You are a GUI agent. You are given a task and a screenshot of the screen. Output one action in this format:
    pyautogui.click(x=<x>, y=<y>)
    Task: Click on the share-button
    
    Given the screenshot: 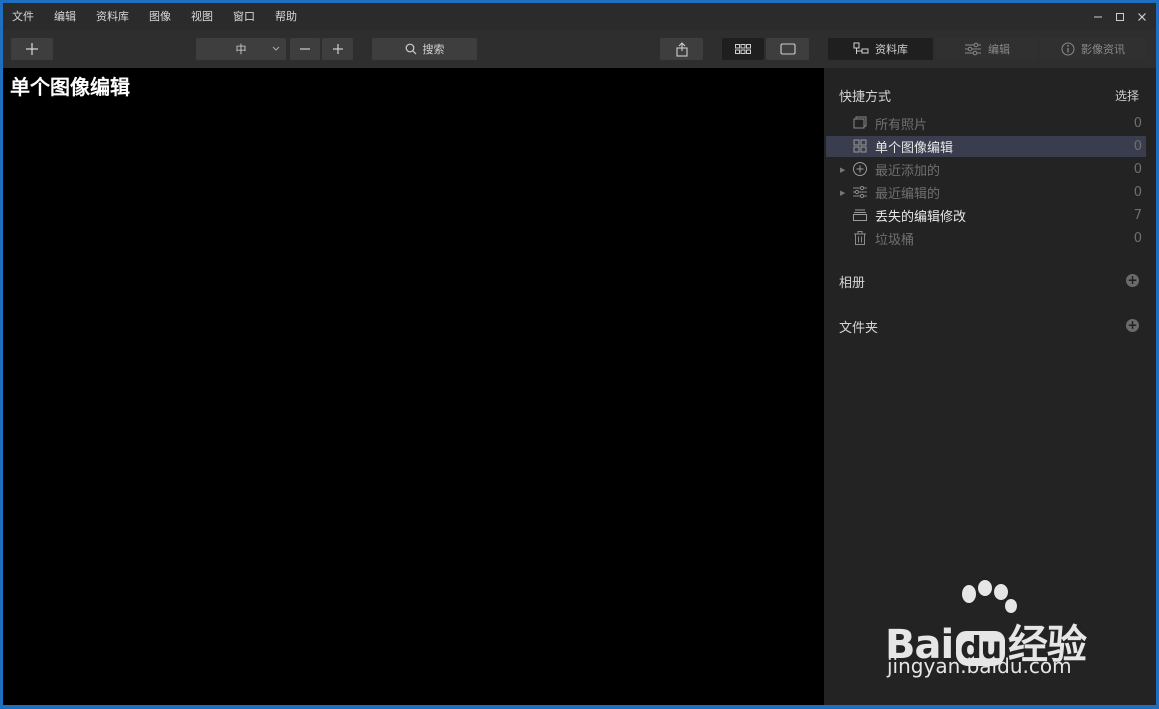 What is the action you would take?
    pyautogui.click(x=681, y=49)
    